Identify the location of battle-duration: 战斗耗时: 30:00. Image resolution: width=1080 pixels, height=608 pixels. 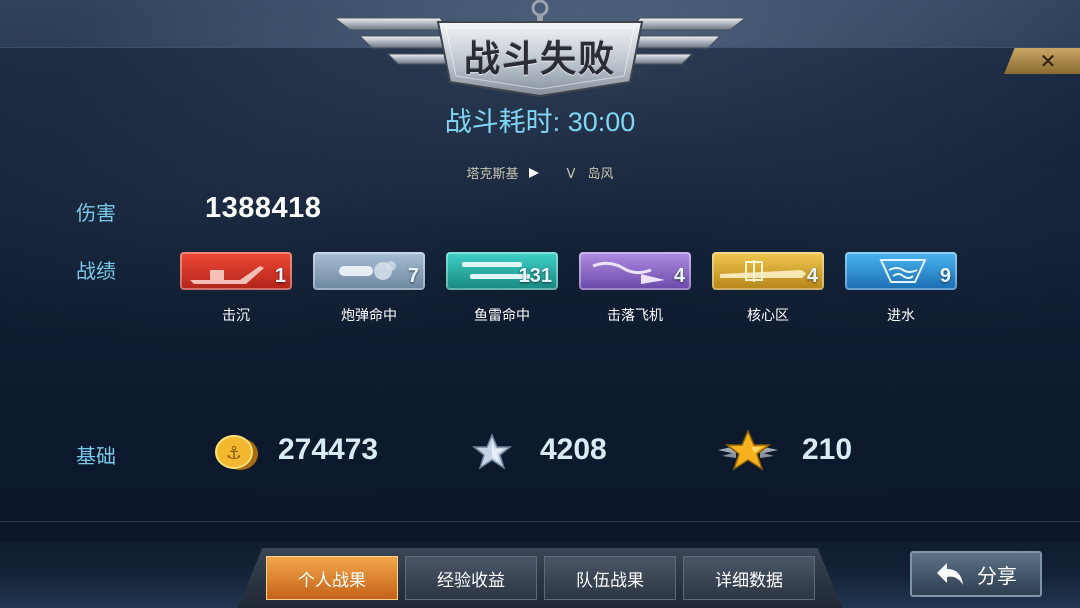
(540, 119).